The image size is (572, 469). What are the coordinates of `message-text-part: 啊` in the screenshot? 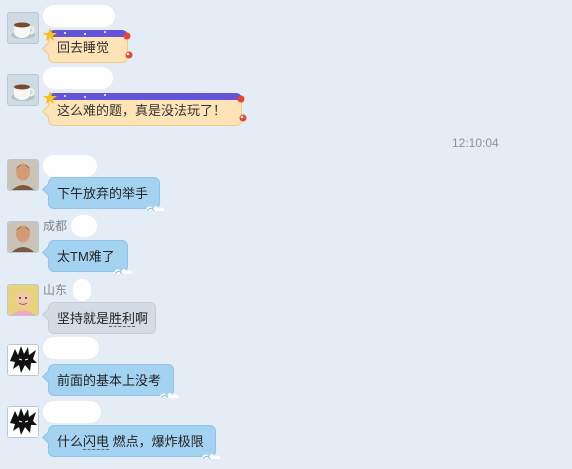 It's located at (142, 318).